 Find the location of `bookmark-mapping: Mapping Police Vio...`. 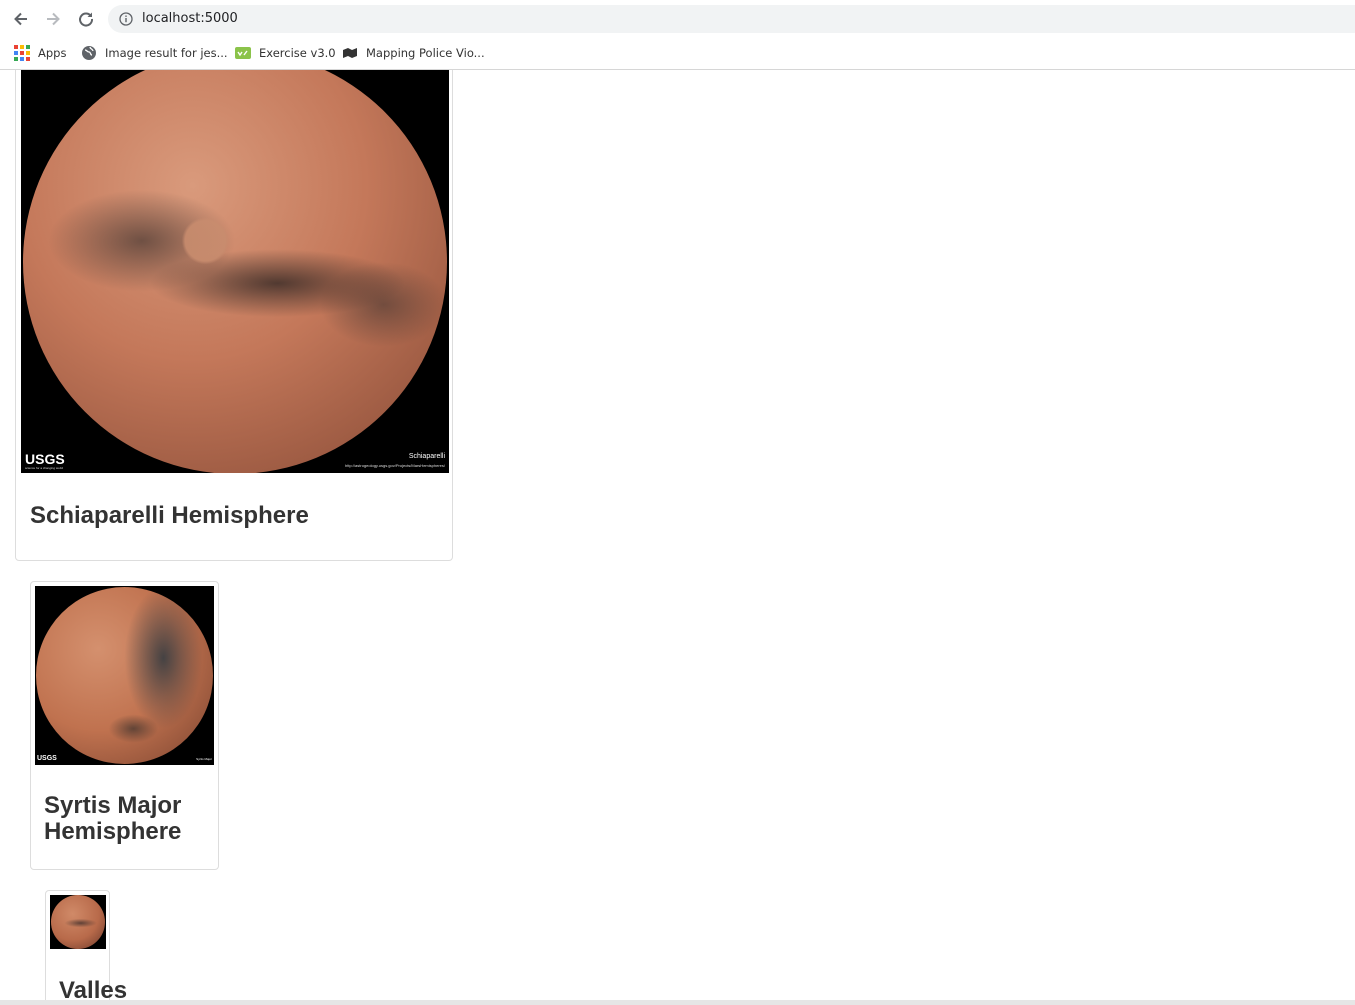

bookmark-mapping: Mapping Police Vio... is located at coordinates (413, 53).